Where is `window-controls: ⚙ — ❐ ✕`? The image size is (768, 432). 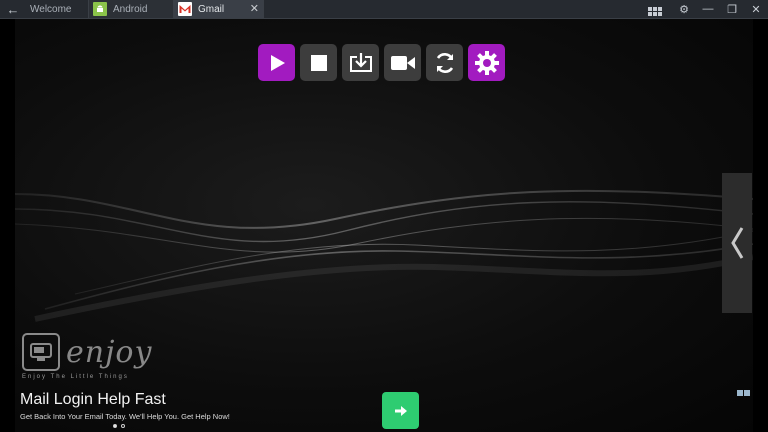 window-controls: ⚙ — ❐ ✕ is located at coordinates (708, 9).